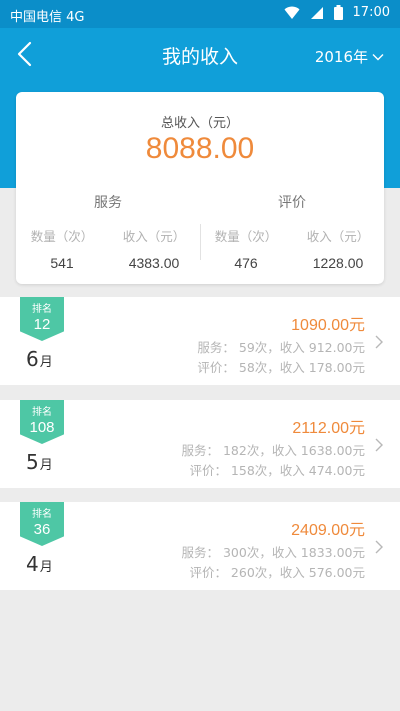 Image resolution: width=400 pixels, height=711 pixels. Describe the element at coordinates (328, 530) in the screenshot. I see `month-amount: 2409.00元` at that location.